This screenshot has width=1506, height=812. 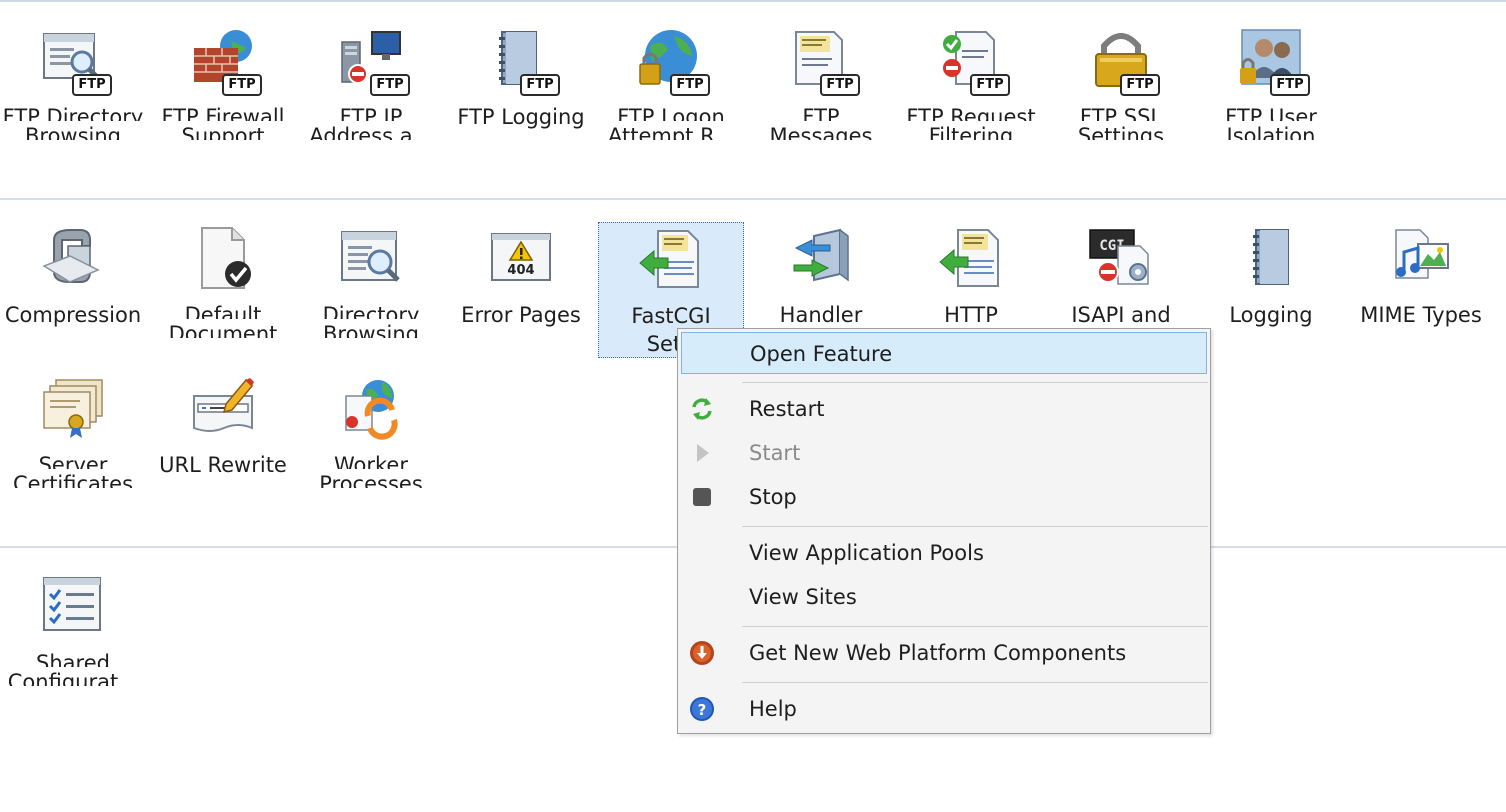 What do you see at coordinates (223, 409) in the screenshot?
I see `url-rewrite-icon` at bounding box center [223, 409].